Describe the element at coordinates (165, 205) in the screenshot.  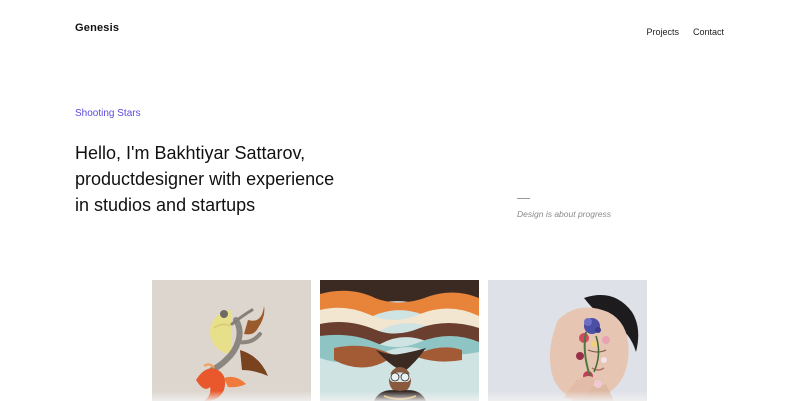
I see `hero-headline-line-3: in studios and startups` at that location.